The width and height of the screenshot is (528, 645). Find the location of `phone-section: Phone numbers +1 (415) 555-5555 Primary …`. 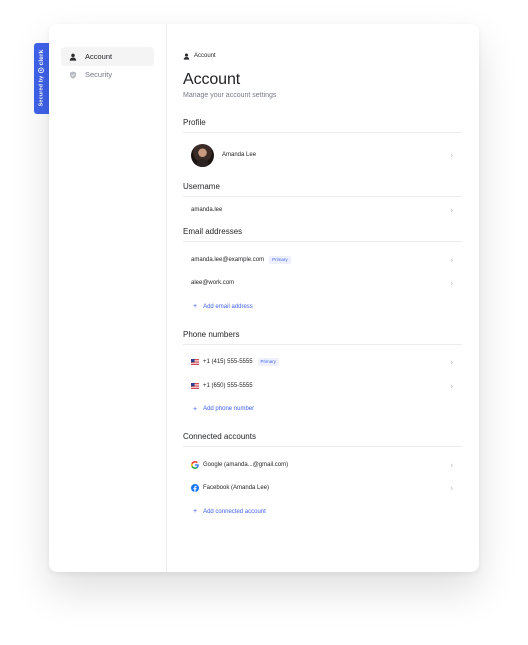

phone-section: Phone numbers +1 (415) 555-5555 Primary … is located at coordinates (322, 376).